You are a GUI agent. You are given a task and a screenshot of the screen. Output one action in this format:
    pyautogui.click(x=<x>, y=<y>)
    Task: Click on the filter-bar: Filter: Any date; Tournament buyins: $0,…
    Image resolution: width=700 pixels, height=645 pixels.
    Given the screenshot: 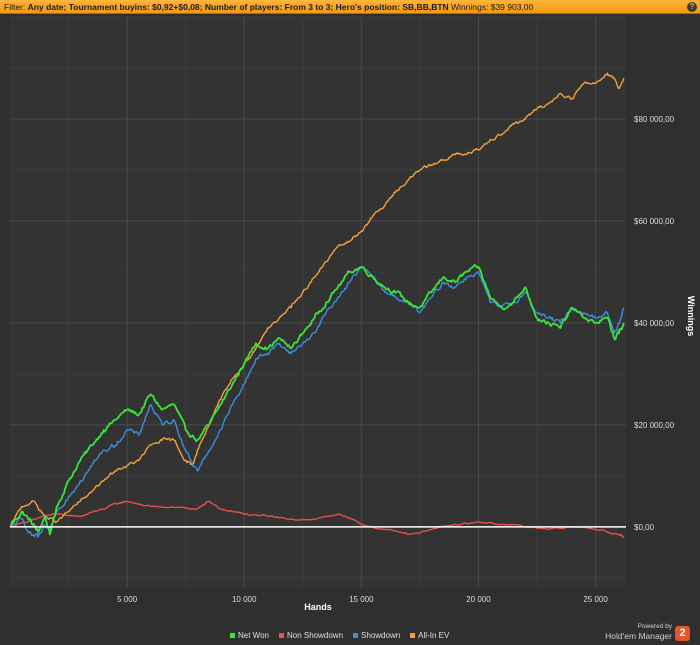 What is the action you would take?
    pyautogui.click(x=350, y=7)
    